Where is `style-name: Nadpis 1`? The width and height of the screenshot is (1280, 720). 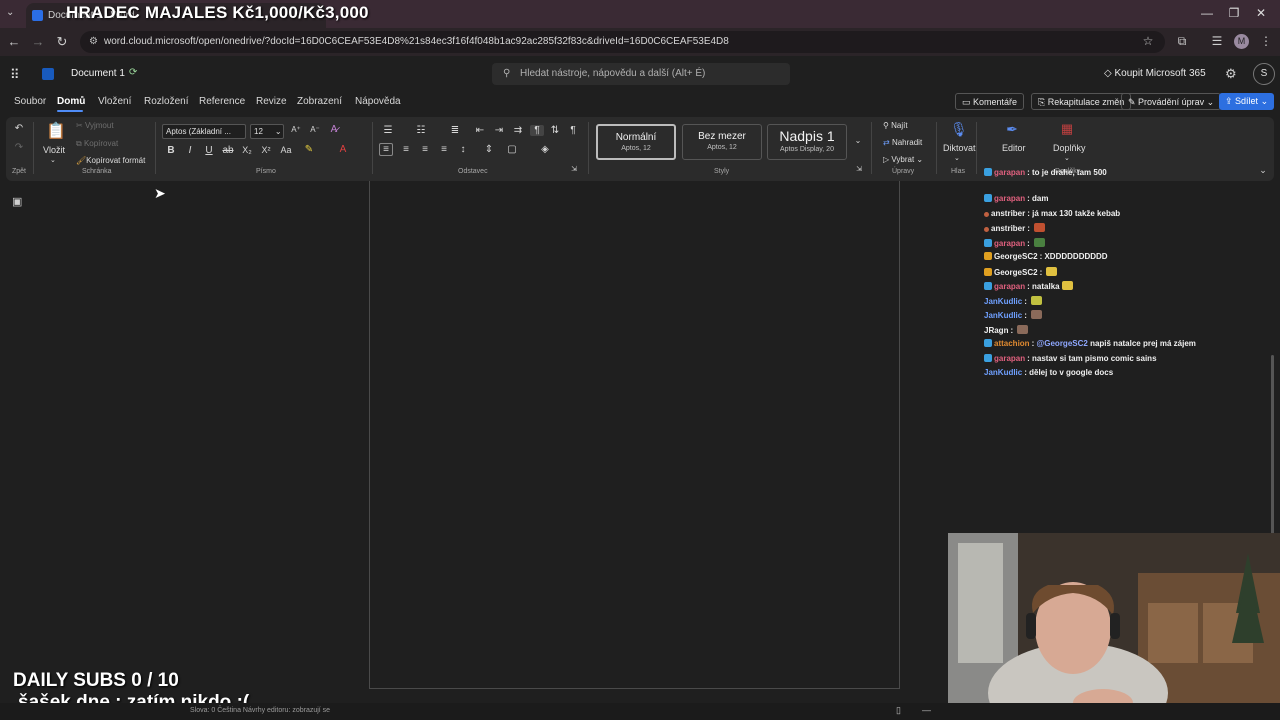 style-name: Nadpis 1 is located at coordinates (807, 136).